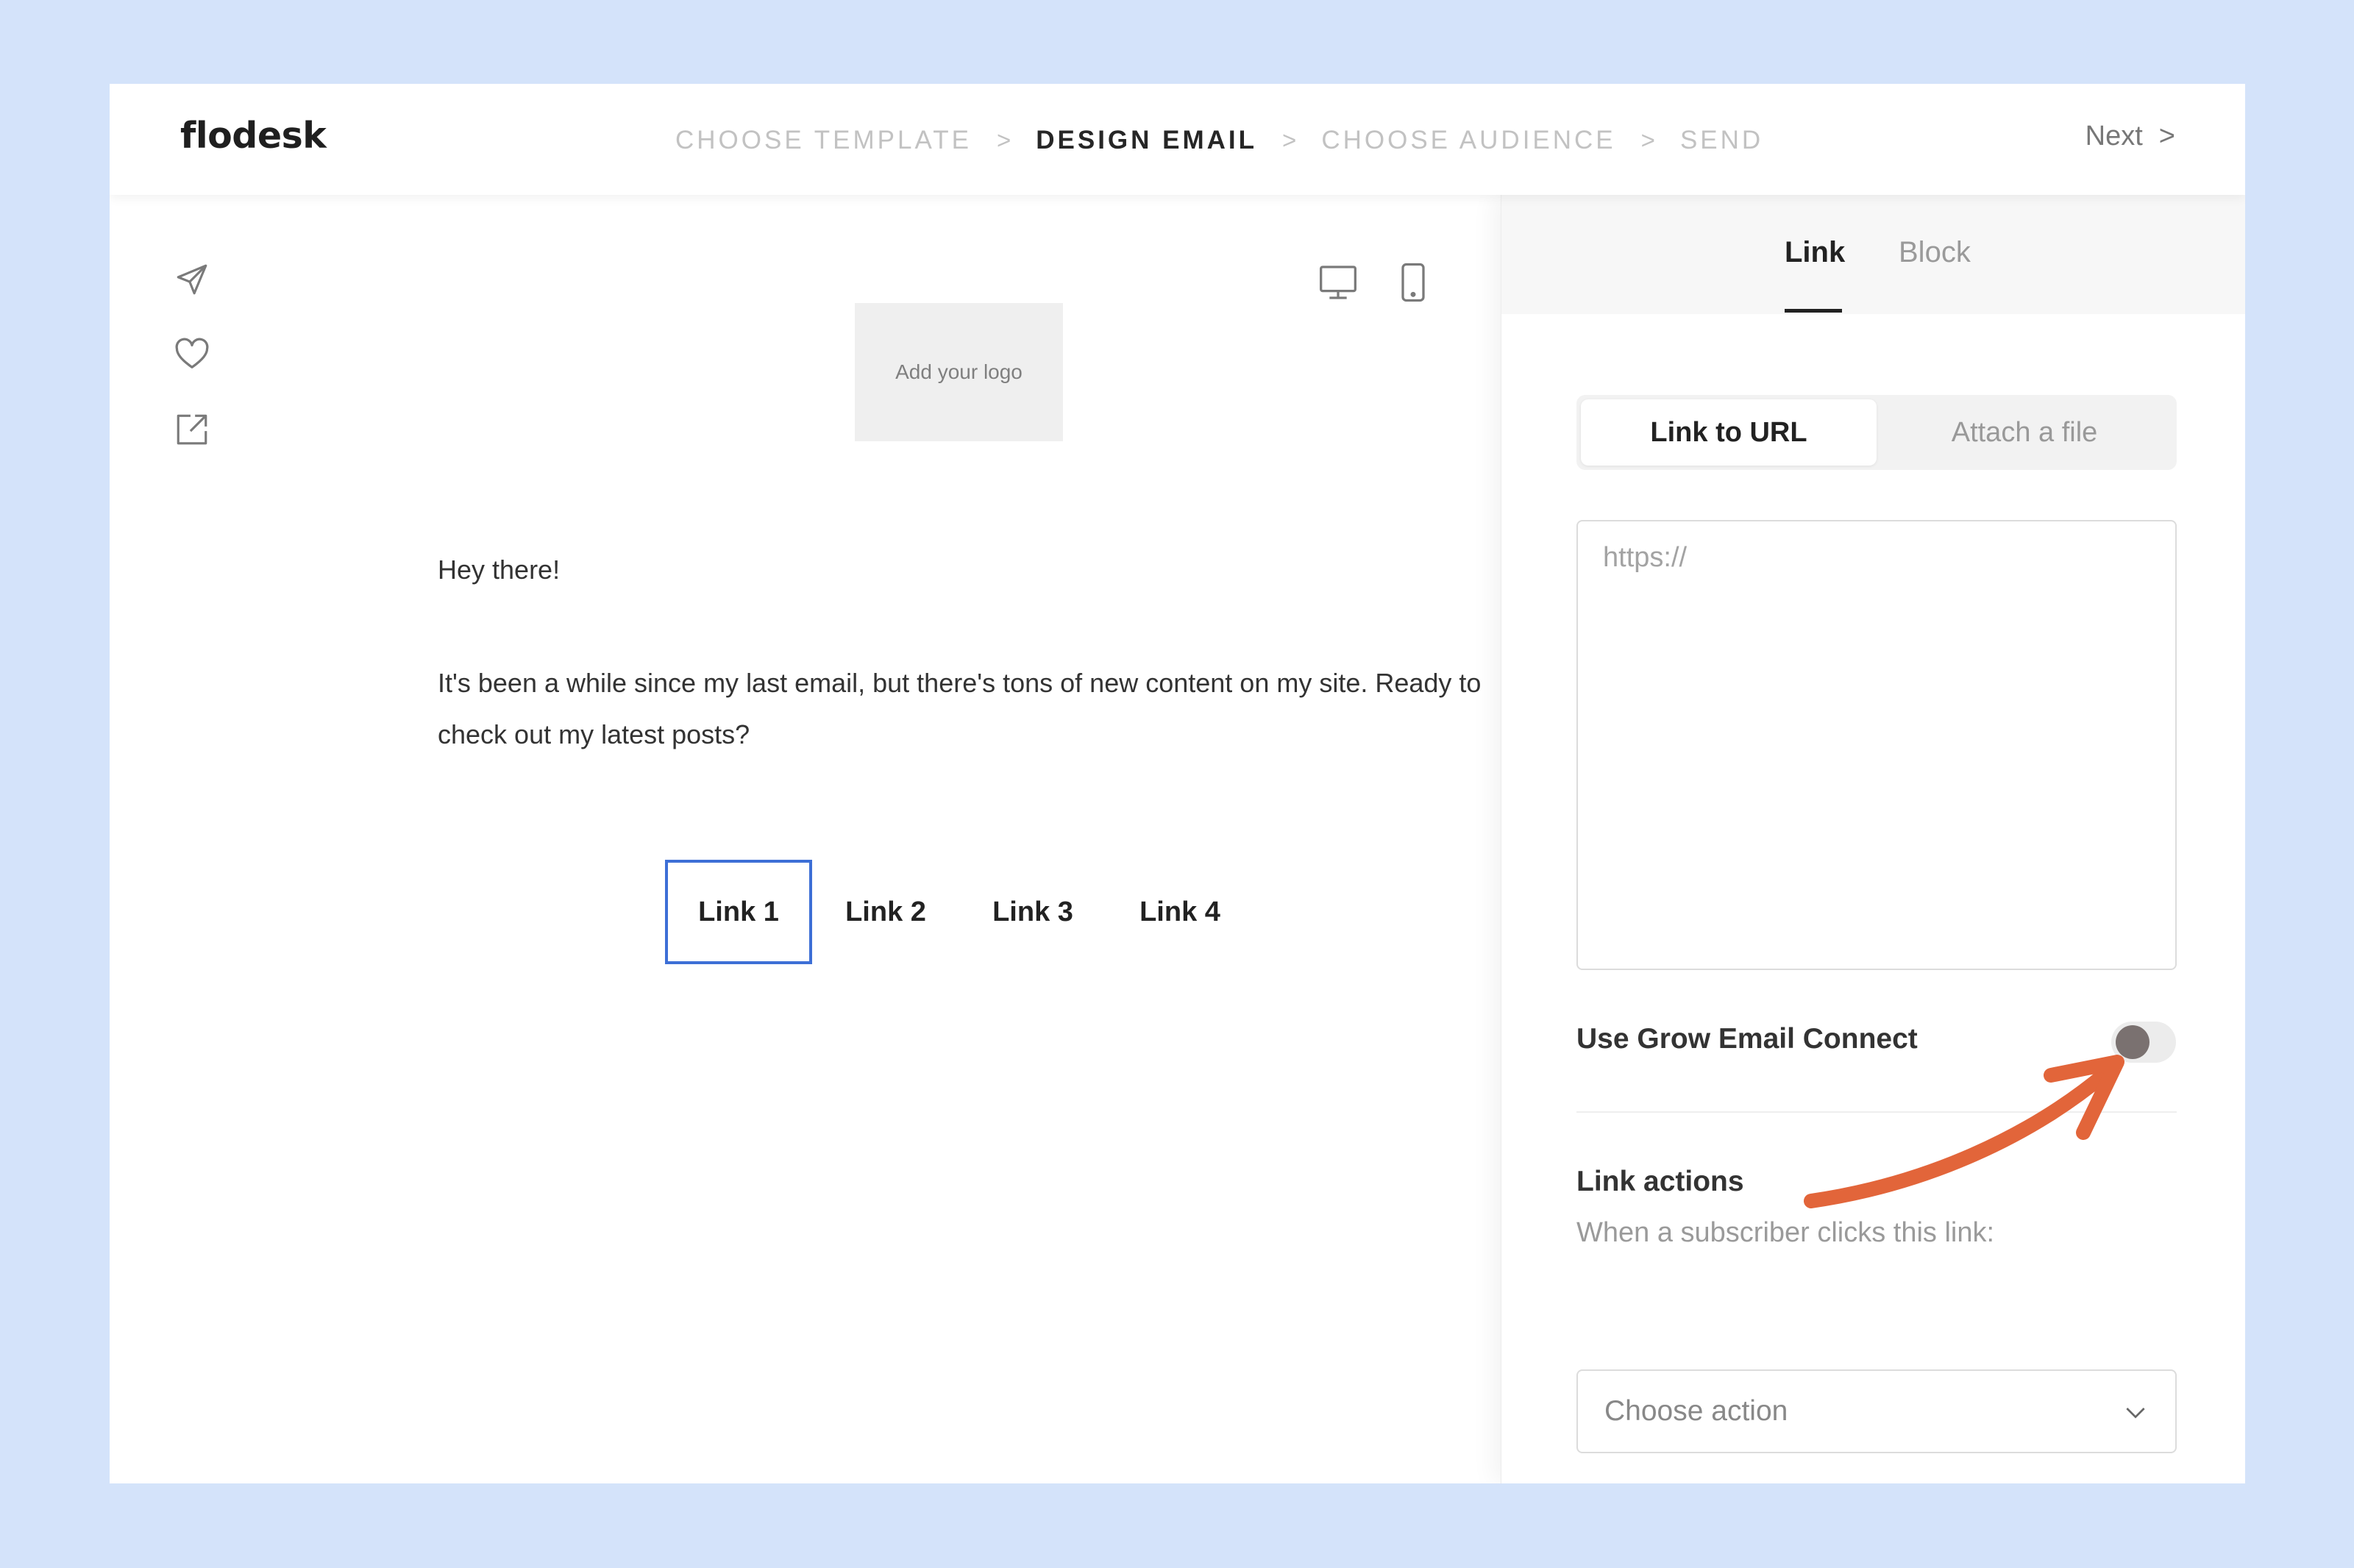  I want to click on link-type-segmented-control: Link to URL Attach a file, so click(1876, 432).